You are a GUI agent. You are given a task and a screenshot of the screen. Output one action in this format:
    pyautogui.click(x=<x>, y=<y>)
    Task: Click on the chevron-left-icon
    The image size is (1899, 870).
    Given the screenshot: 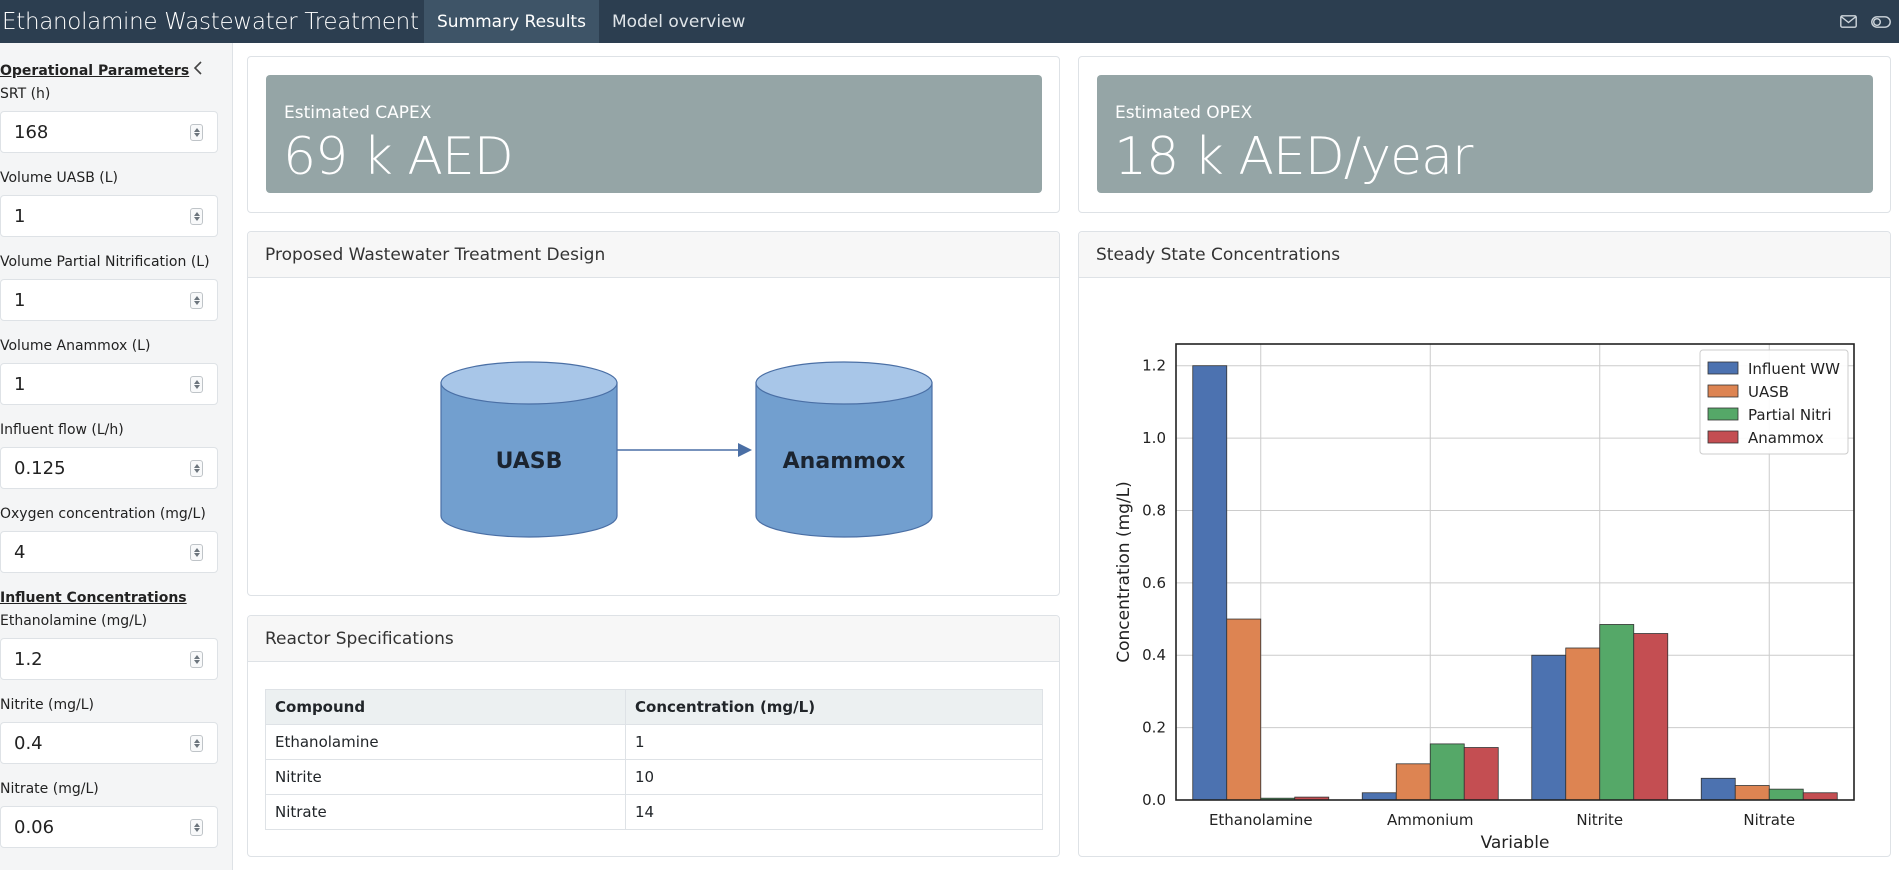 What is the action you would take?
    pyautogui.click(x=197, y=68)
    